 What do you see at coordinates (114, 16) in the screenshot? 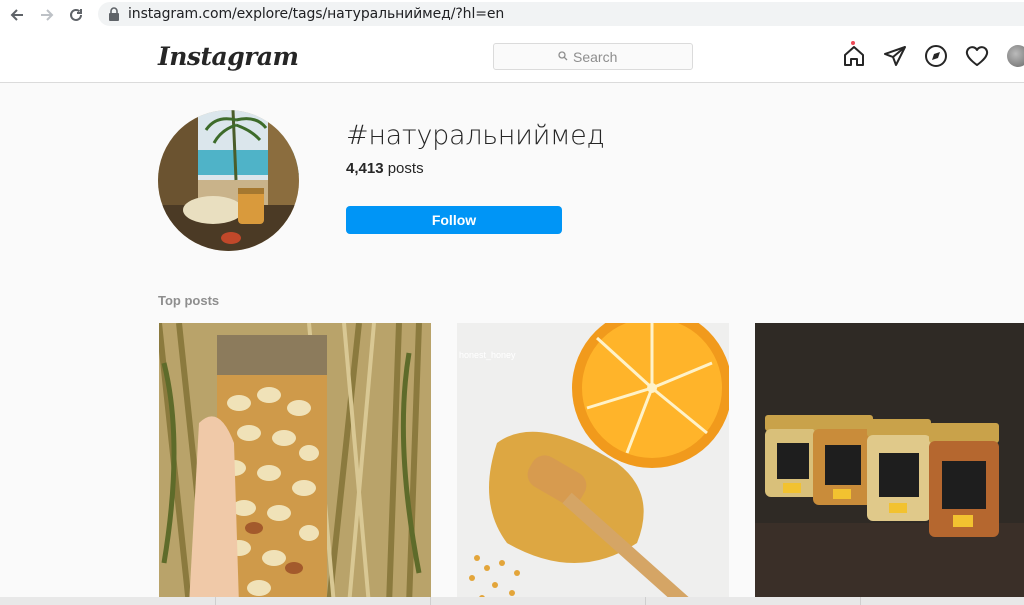
I see `lock-icon` at bounding box center [114, 16].